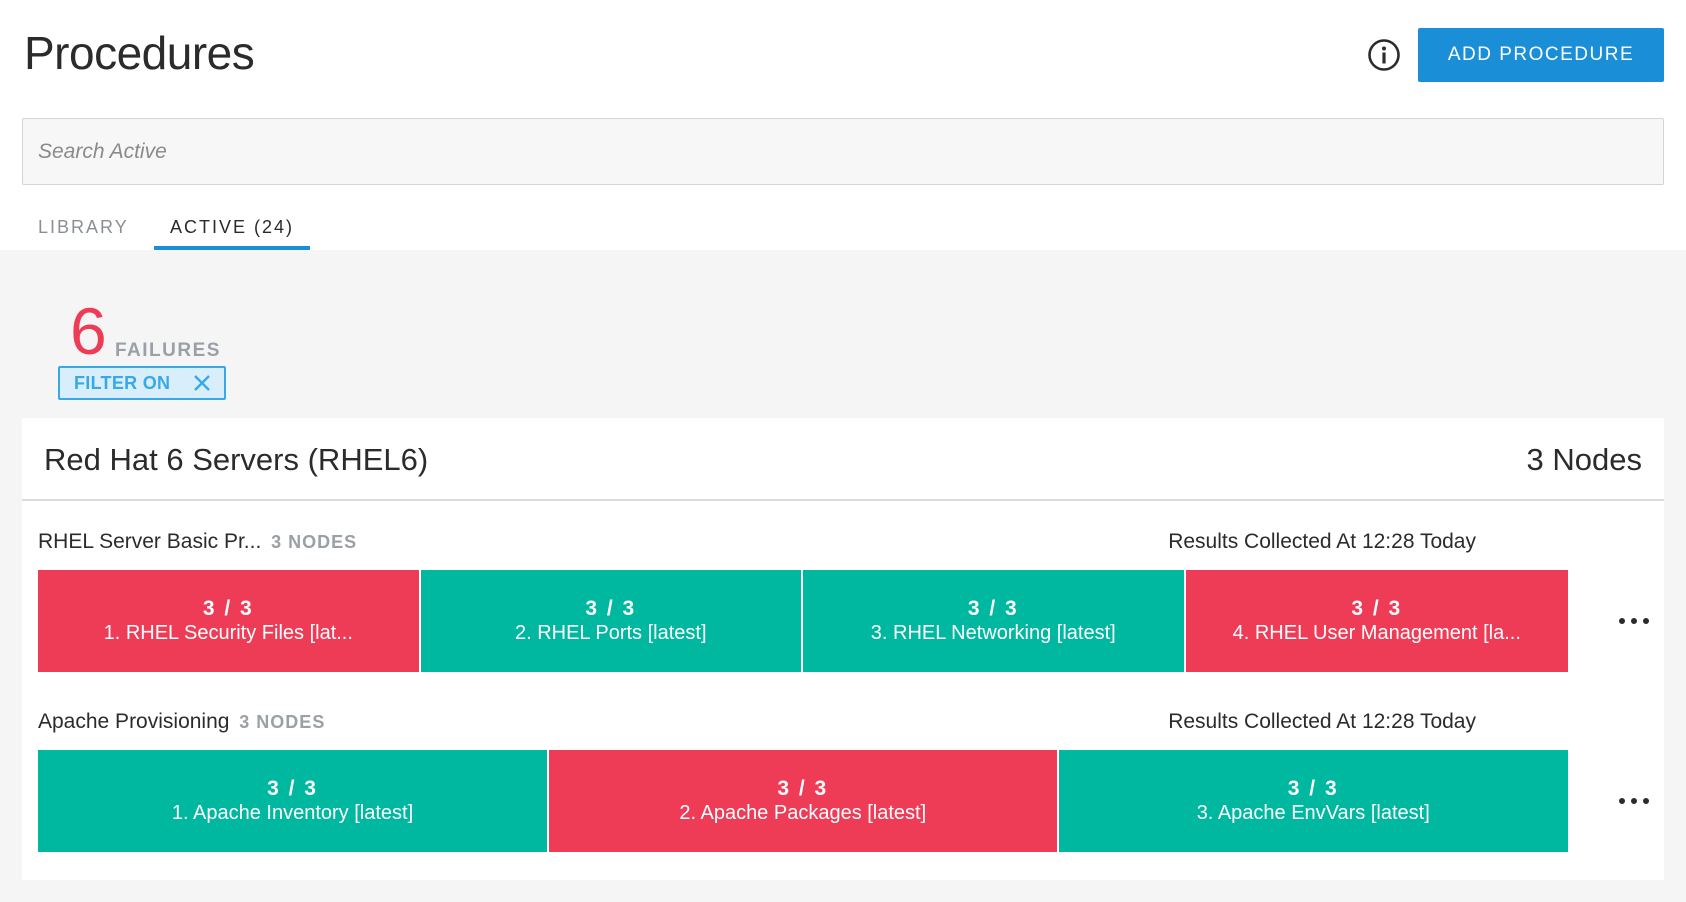 The image size is (1686, 902). I want to click on step-label: 3. Apache EnvVars [latest], so click(1313, 813).